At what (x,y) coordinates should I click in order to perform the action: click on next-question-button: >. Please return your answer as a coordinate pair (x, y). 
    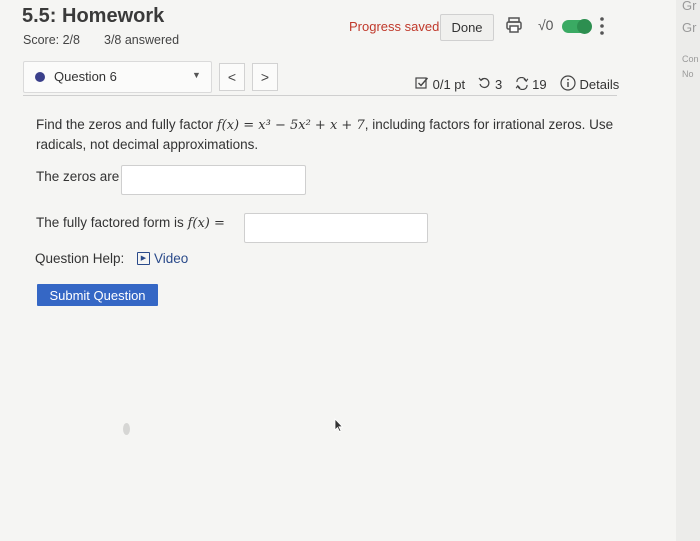
    Looking at the image, I should click on (265, 77).